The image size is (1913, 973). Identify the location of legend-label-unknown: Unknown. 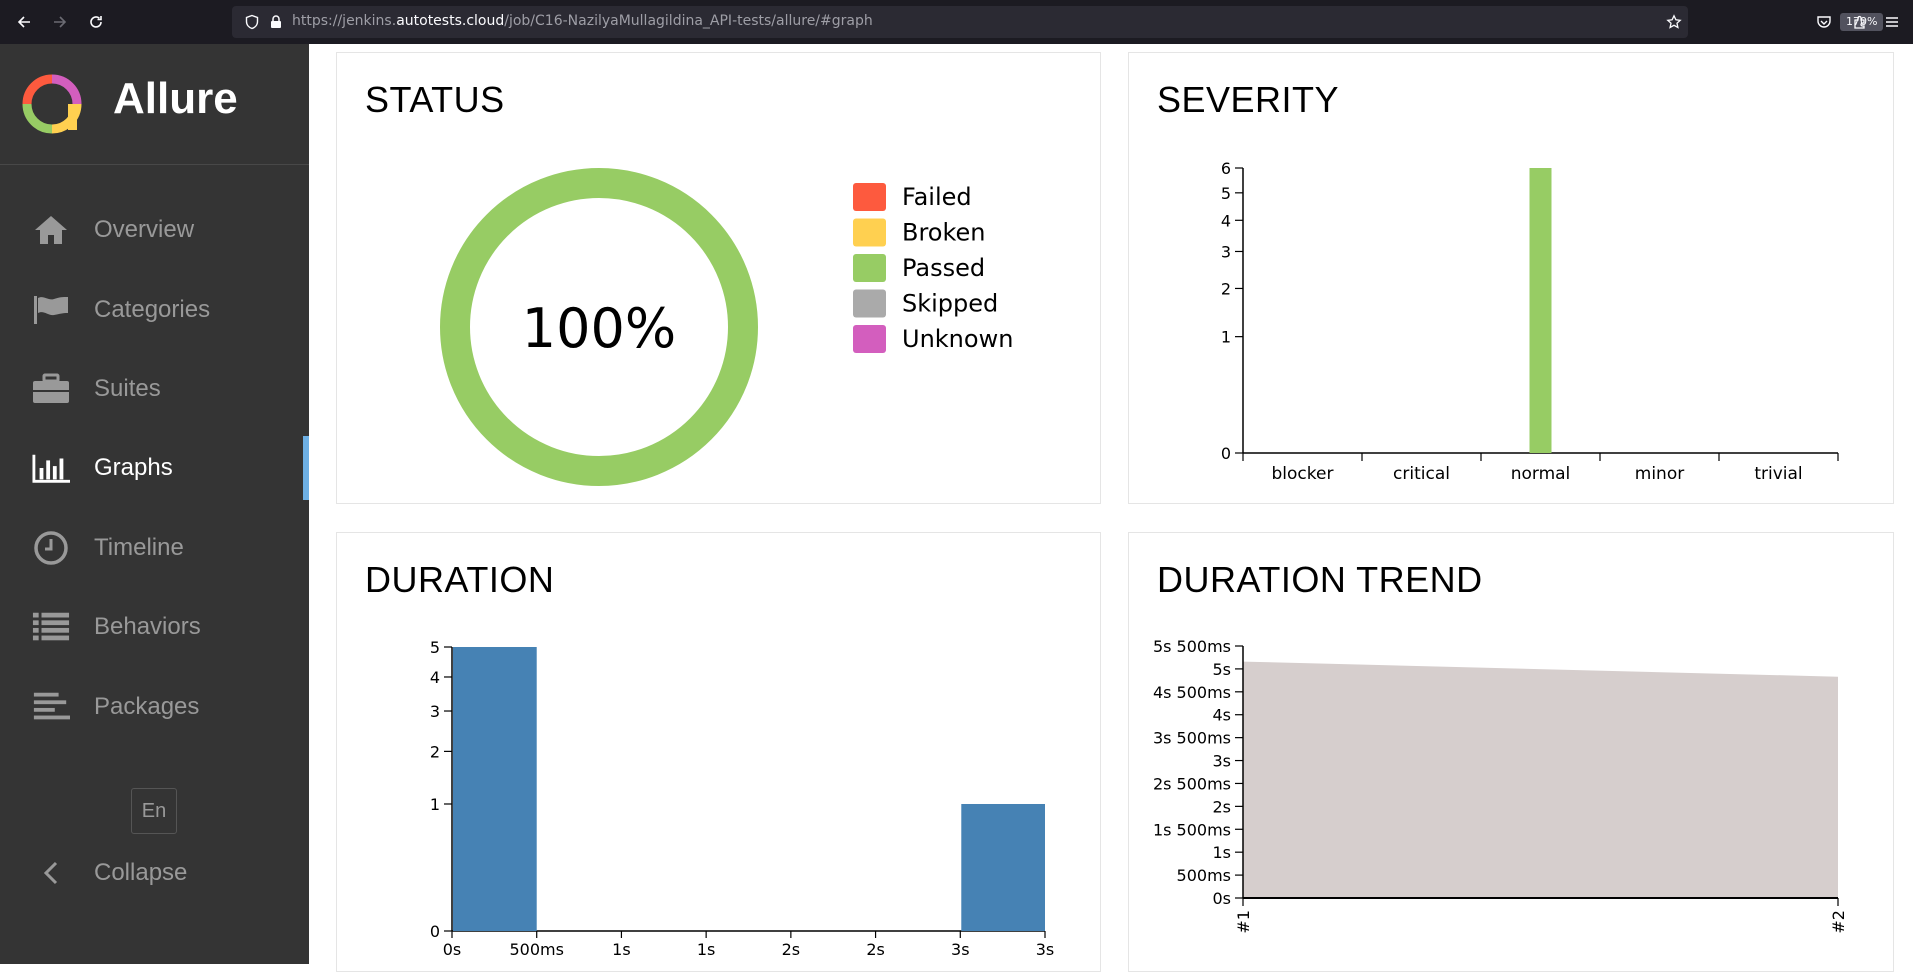
(957, 339).